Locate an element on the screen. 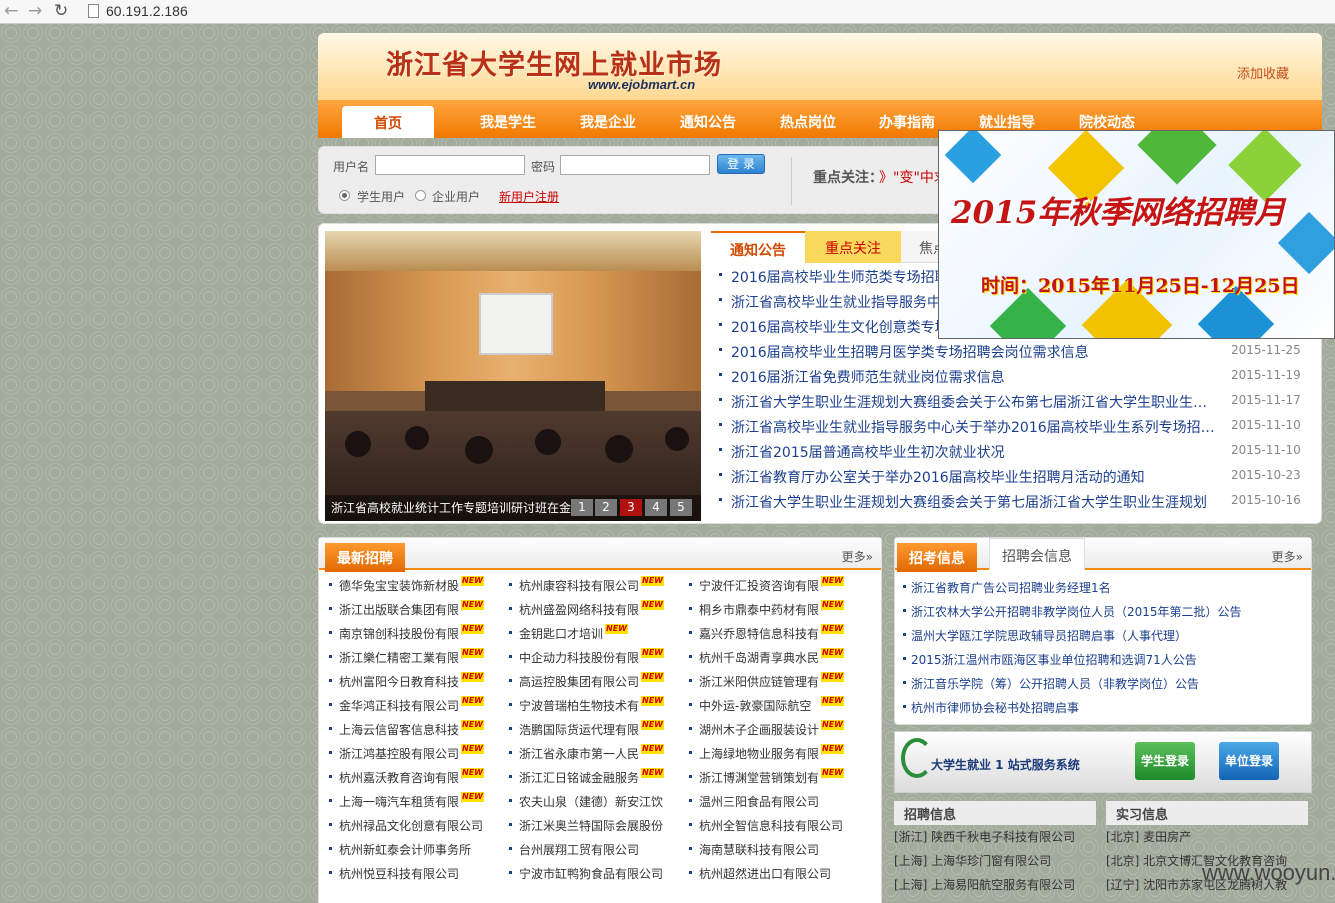  job-company: 浙江汇日铭诚金融服务 is located at coordinates (579, 777).